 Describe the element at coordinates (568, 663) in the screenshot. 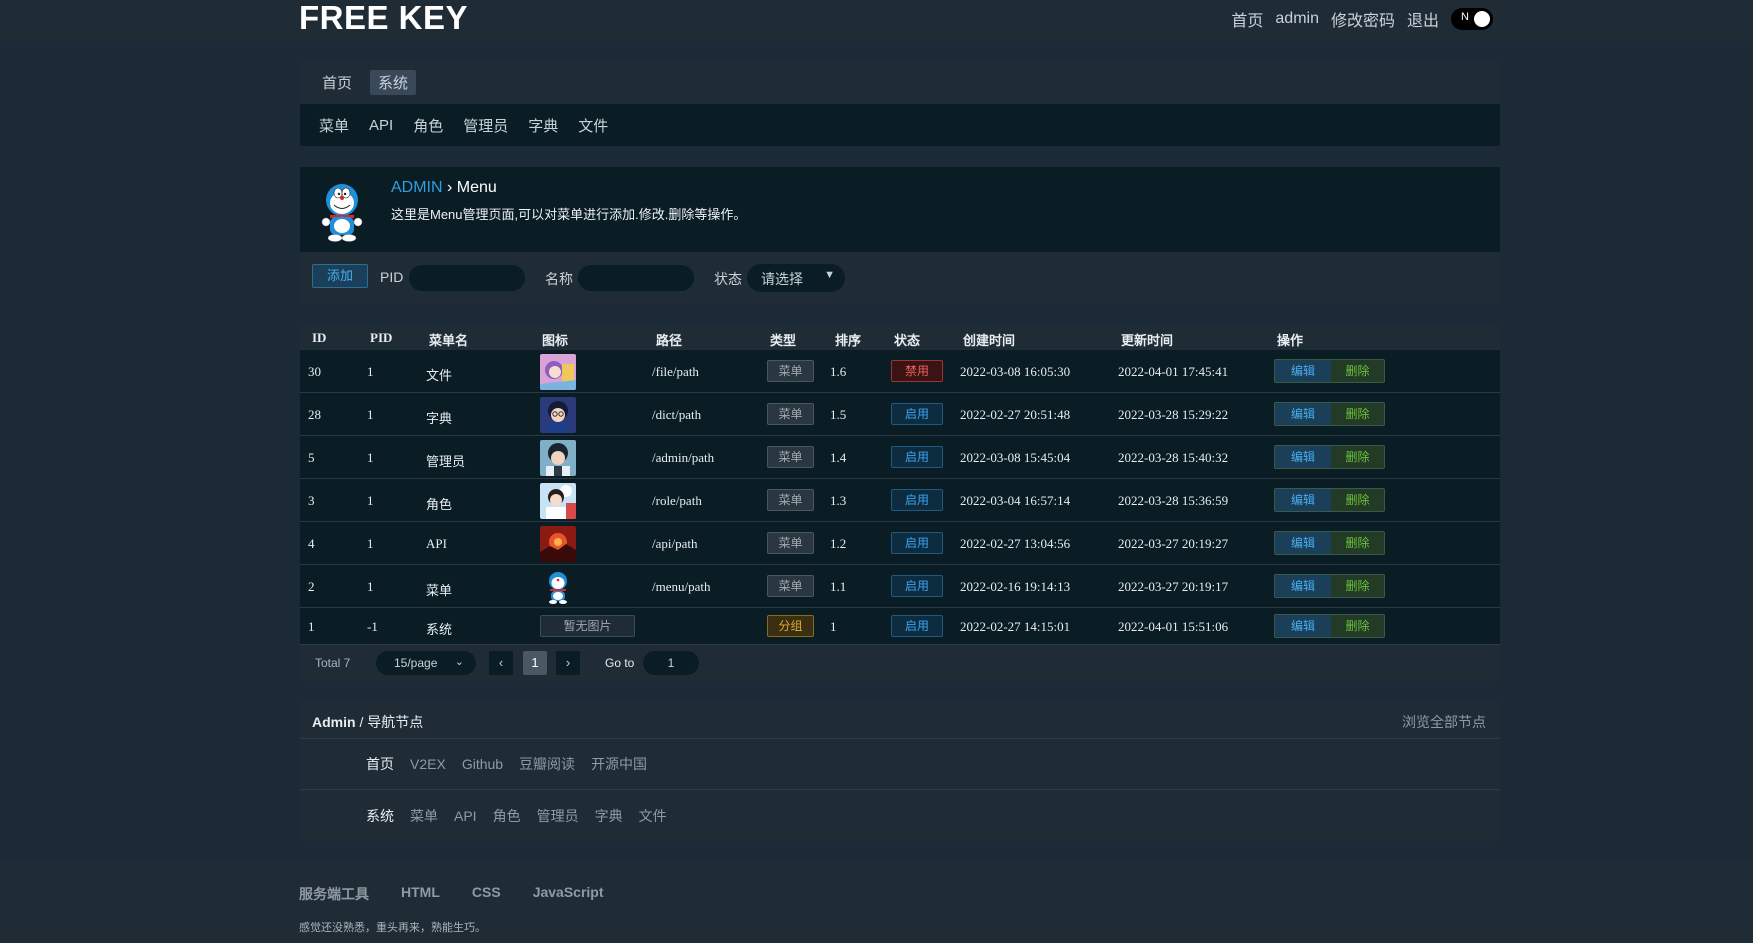

I see `next-page-button: ›` at that location.